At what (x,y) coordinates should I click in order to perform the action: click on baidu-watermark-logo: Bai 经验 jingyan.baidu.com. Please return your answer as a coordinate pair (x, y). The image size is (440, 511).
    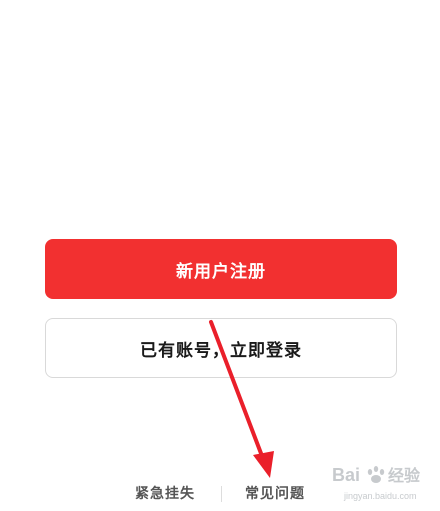
    Looking at the image, I should click on (376, 483).